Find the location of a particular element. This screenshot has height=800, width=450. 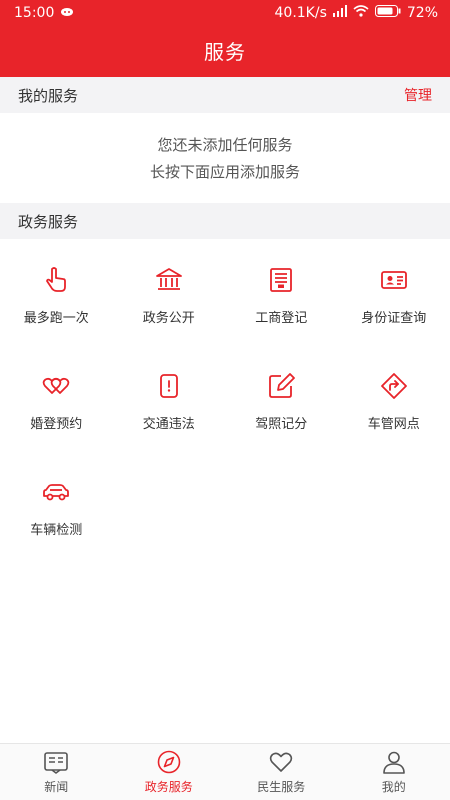

tab-news: 新闻 is located at coordinates (56, 772).